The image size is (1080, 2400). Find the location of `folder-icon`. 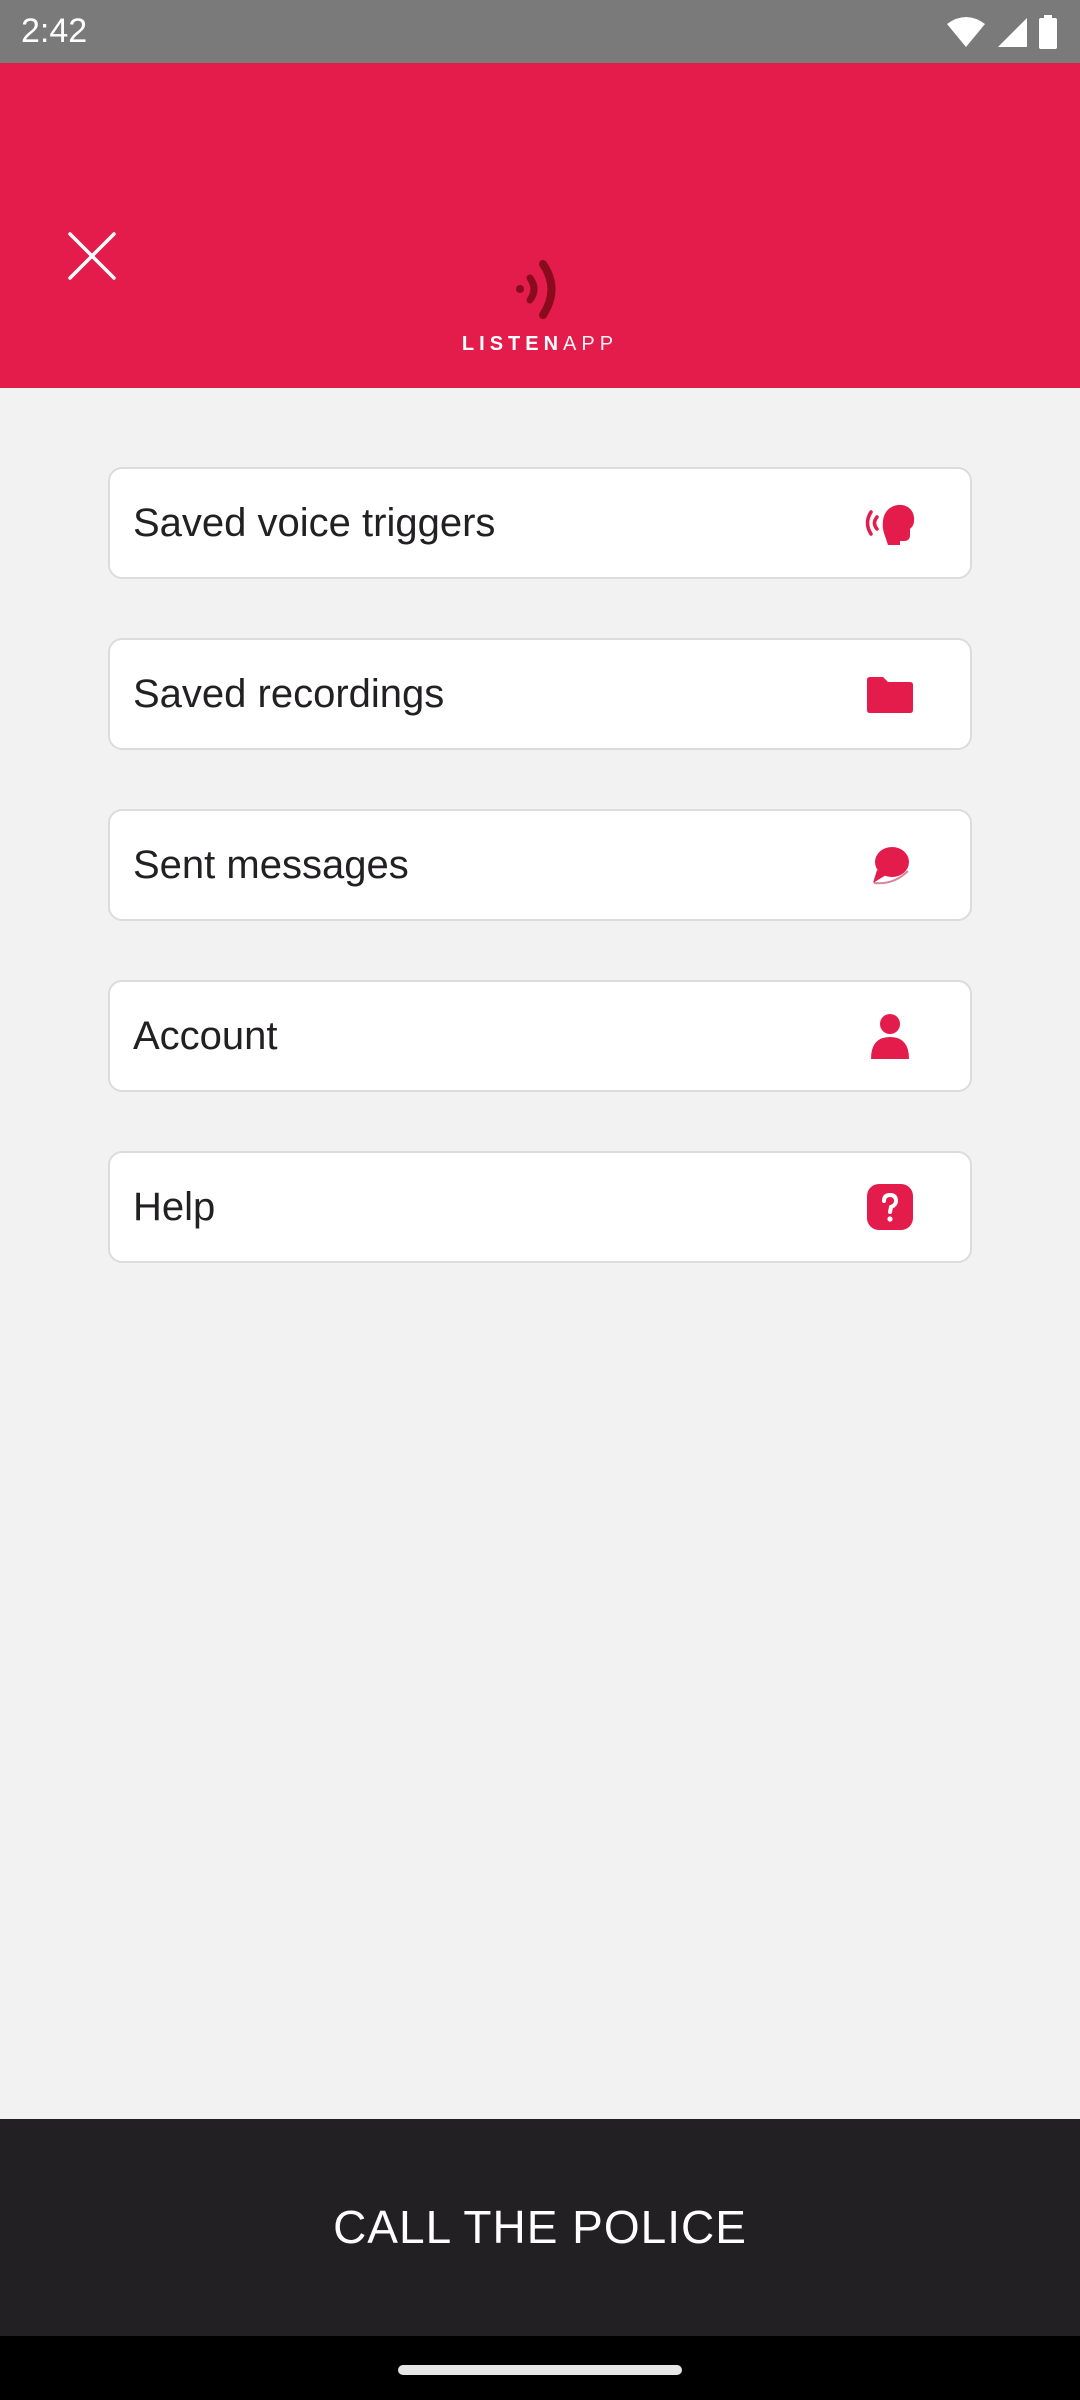

folder-icon is located at coordinates (890, 694).